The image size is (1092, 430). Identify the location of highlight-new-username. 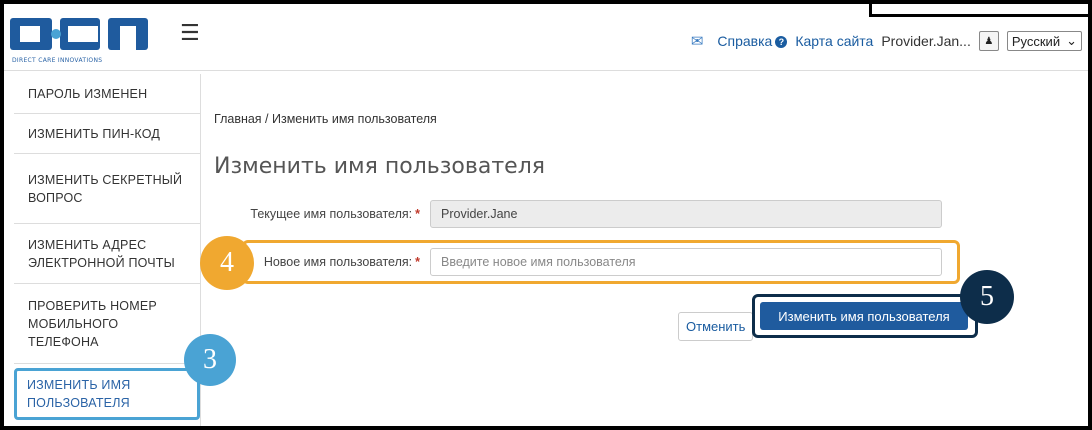
(601, 262).